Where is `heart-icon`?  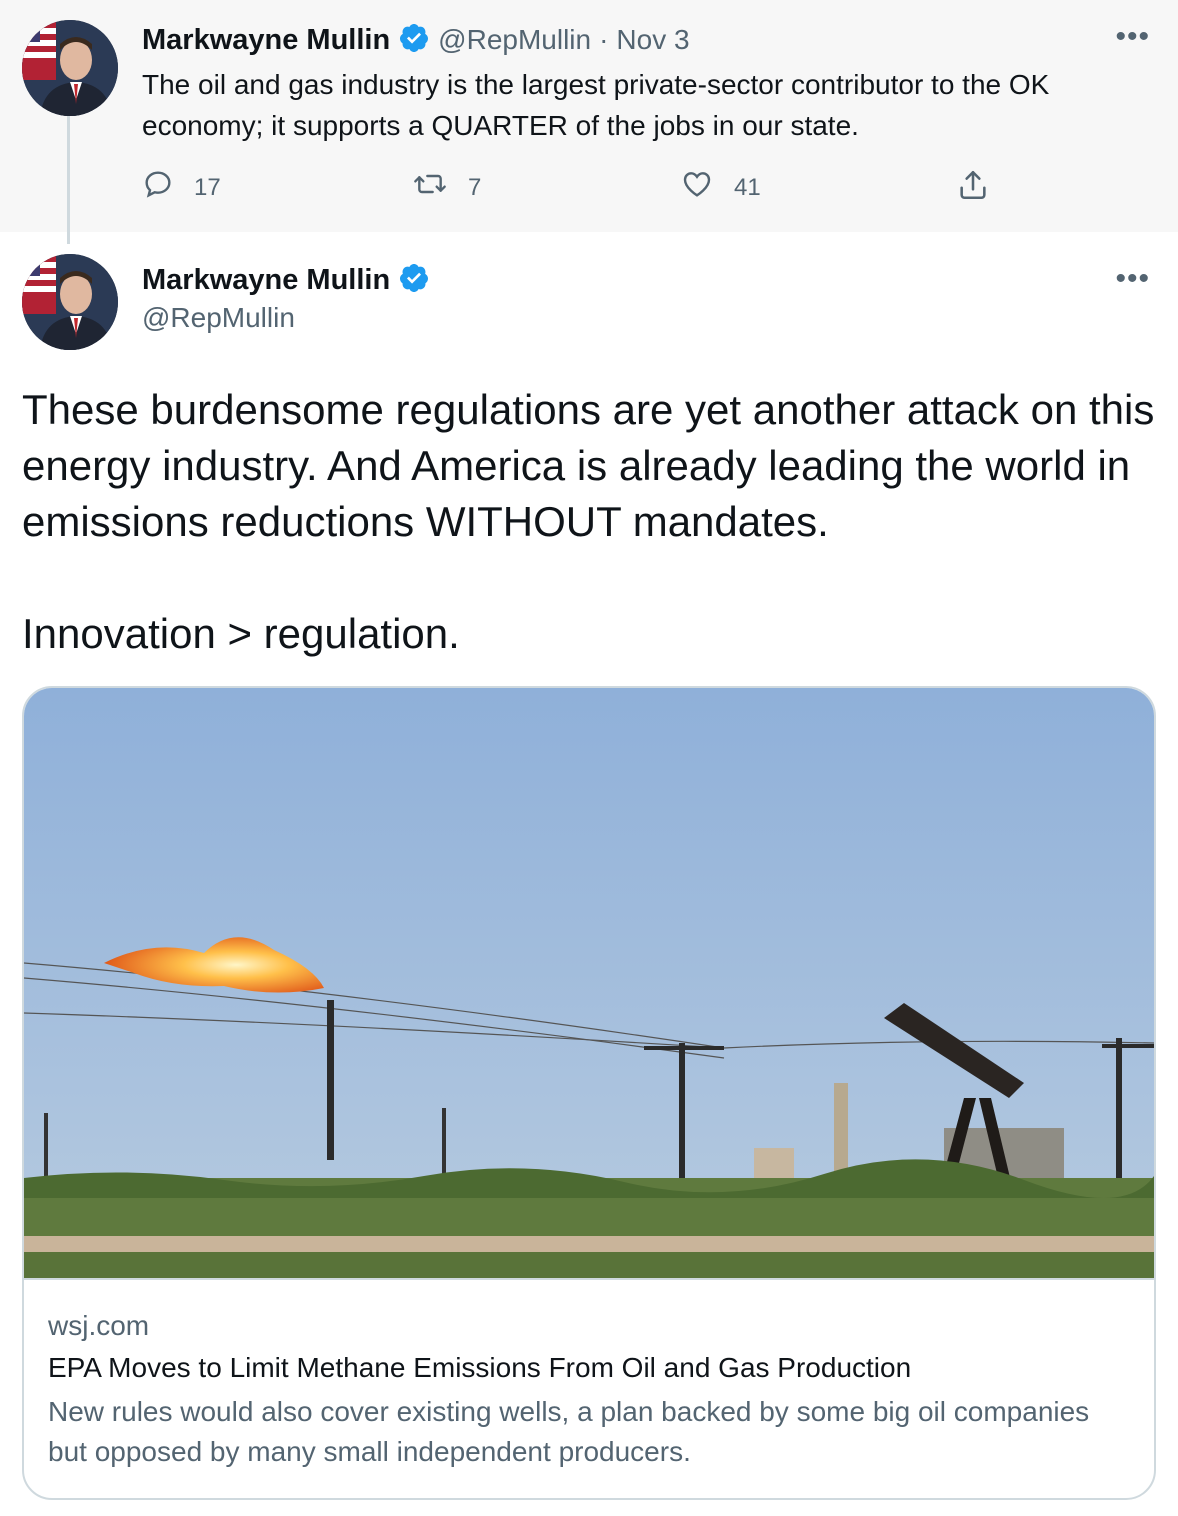 heart-icon is located at coordinates (697, 187).